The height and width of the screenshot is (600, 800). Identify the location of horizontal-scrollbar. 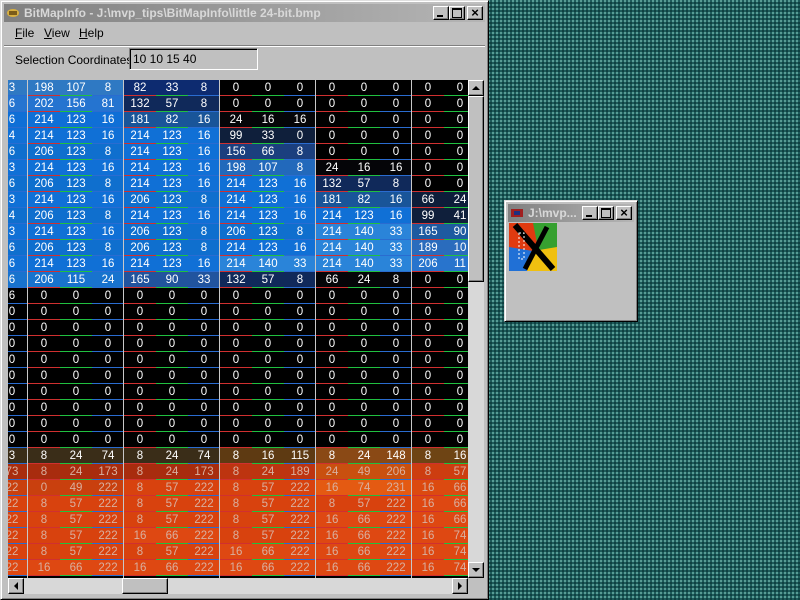
(238, 586).